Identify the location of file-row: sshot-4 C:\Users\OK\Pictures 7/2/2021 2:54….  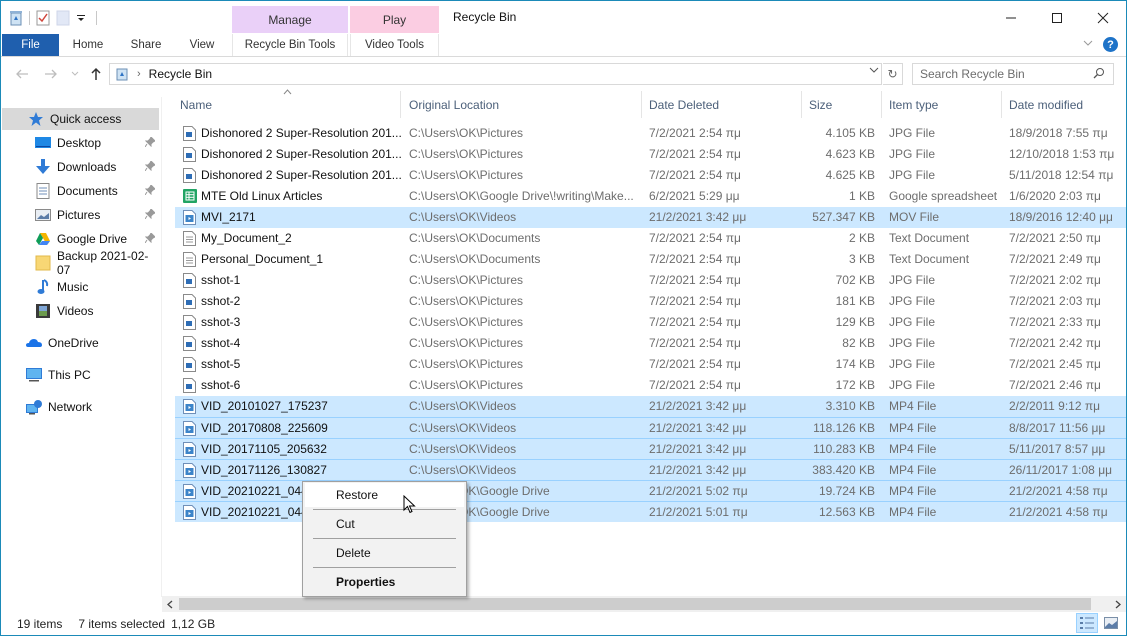
(650, 343).